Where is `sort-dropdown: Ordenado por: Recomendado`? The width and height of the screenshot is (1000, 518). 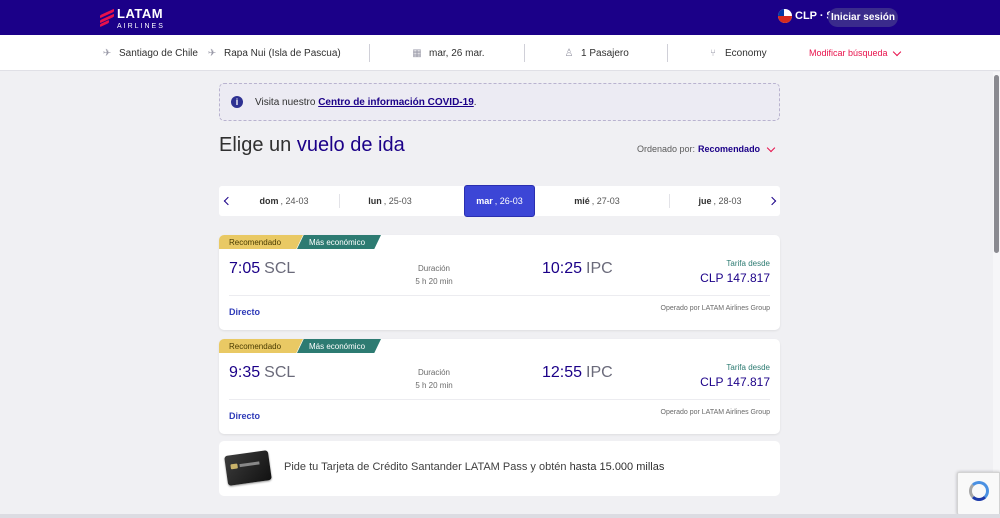 sort-dropdown: Ordenado por: Recomendado is located at coordinates (706, 148).